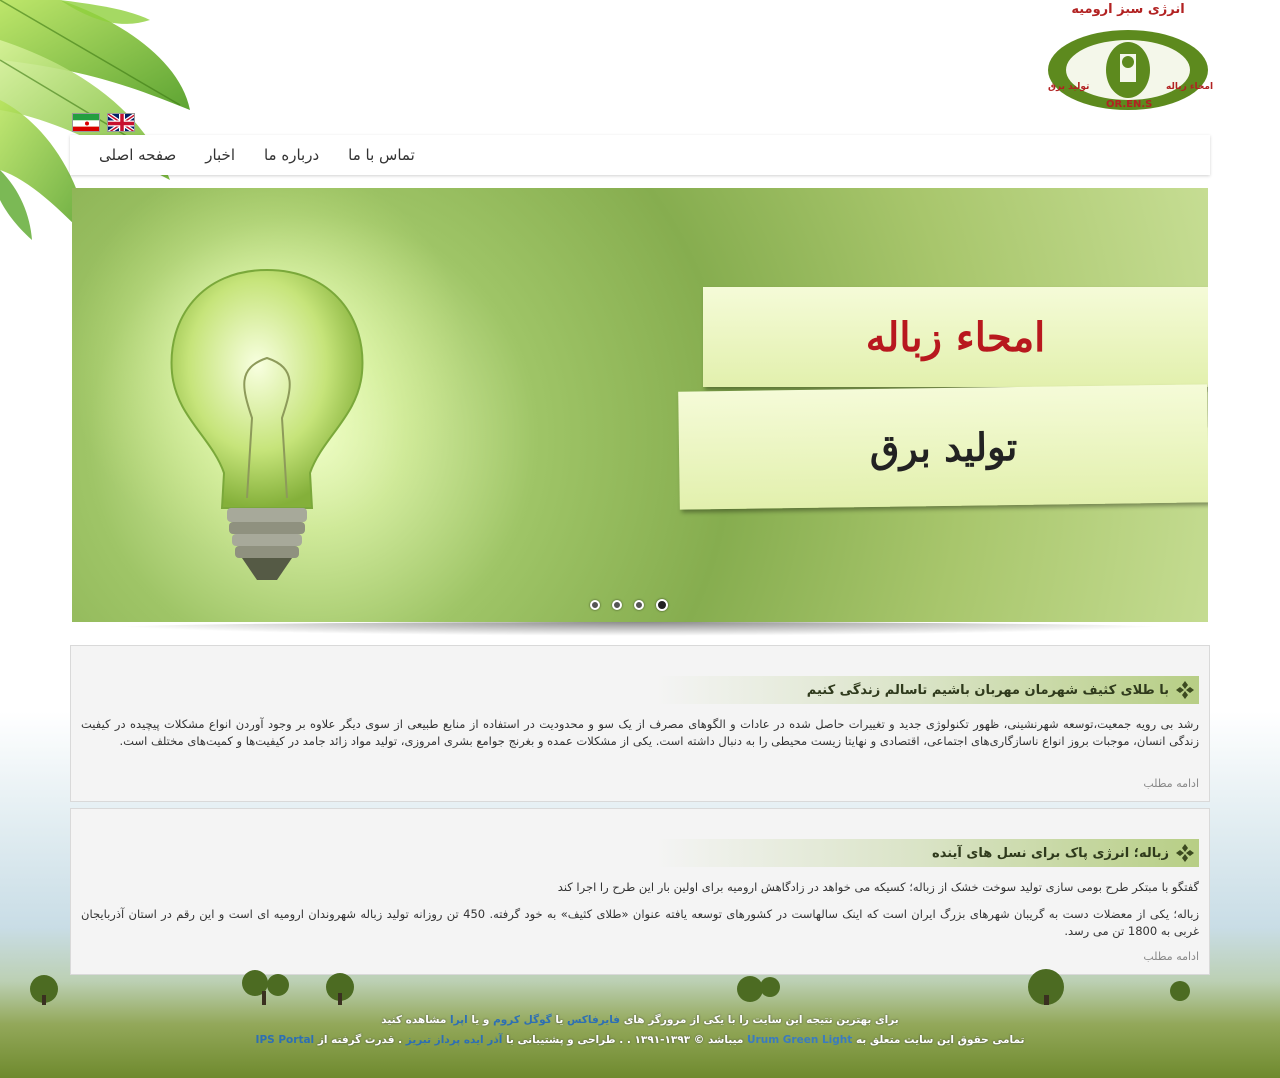 The height and width of the screenshot is (1078, 1280). Describe the element at coordinates (121, 122) in the screenshot. I see `uk-flag-icon` at that location.